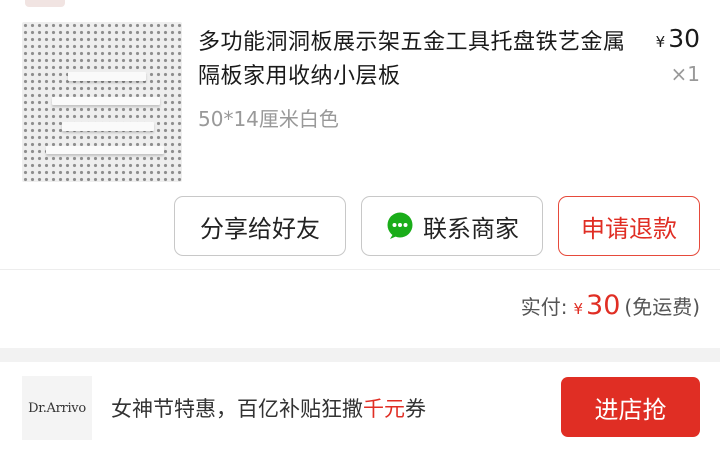 The width and height of the screenshot is (720, 457). What do you see at coordinates (662, 307) in the screenshot?
I see `shipping-note: (免运费)` at bounding box center [662, 307].